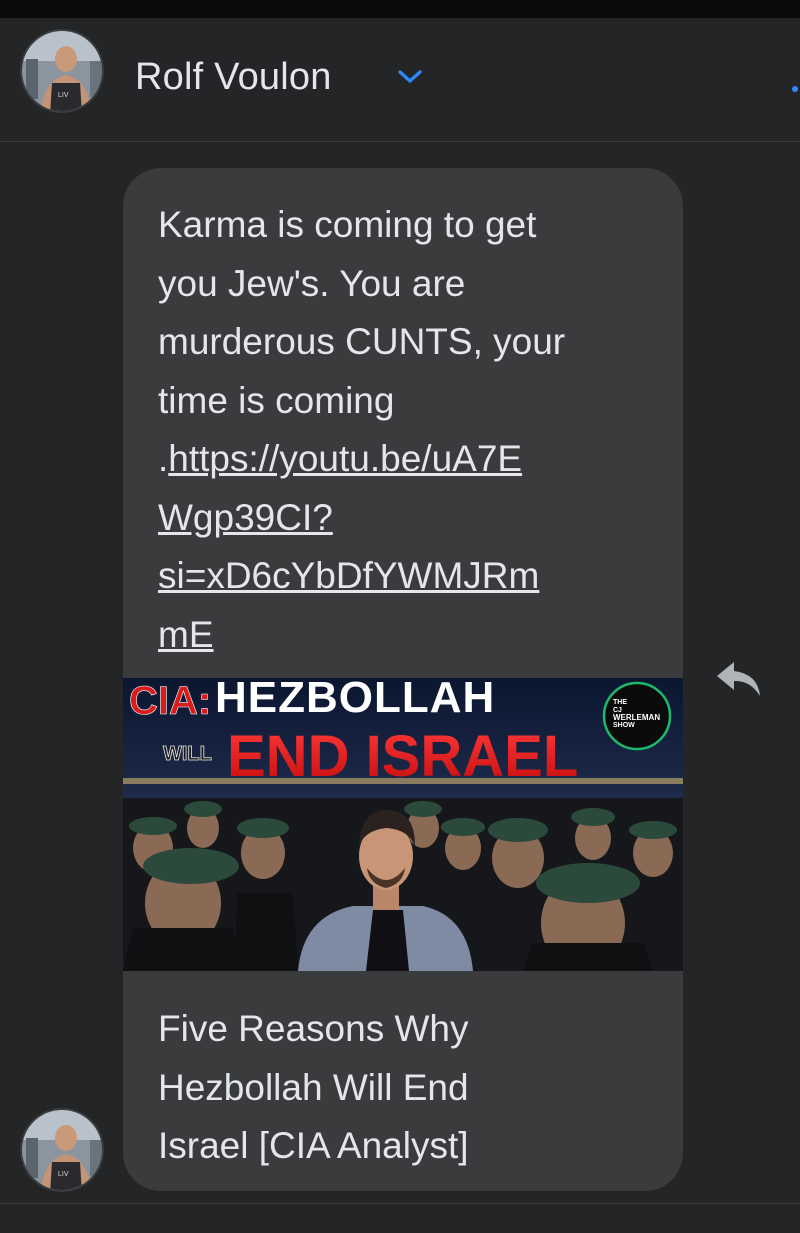  Describe the element at coordinates (313, 1028) in the screenshot. I see `preview-title-line: Five Reasons Why` at that location.